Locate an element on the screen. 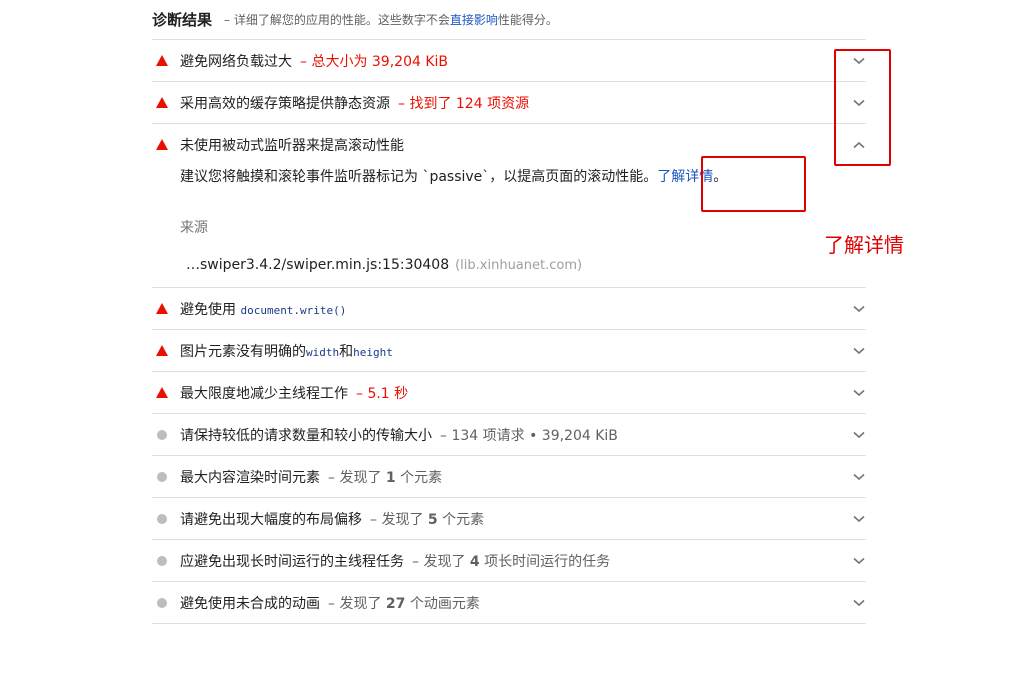 This screenshot has height=684, width=1033. audit-summary-row: 图片元素没有明确的width和height is located at coordinates (509, 350).